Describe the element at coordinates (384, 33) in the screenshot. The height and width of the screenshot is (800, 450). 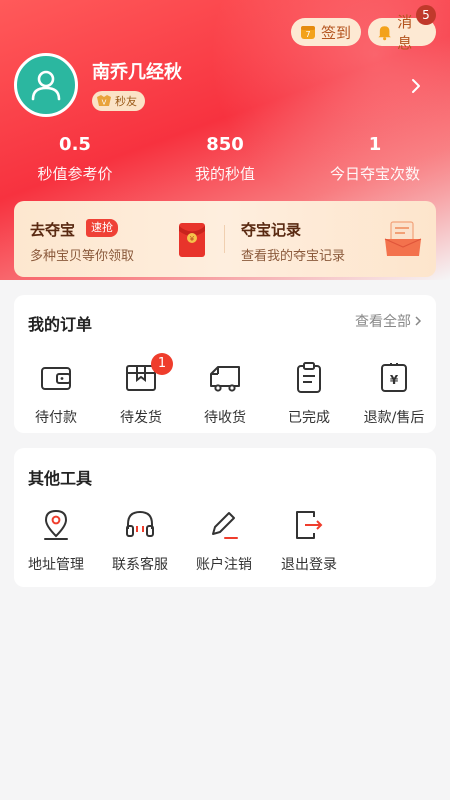
I see `bell-icon` at that location.